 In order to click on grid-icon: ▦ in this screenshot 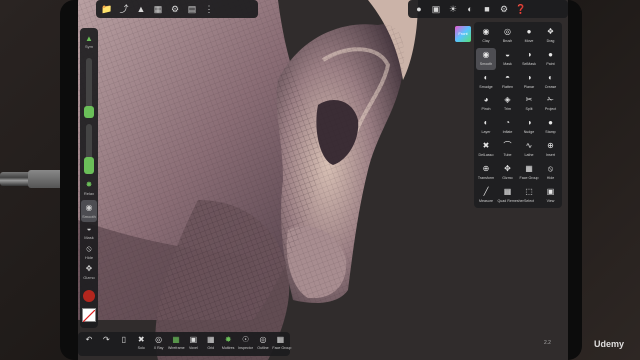, I will do `click(158, 9)`.